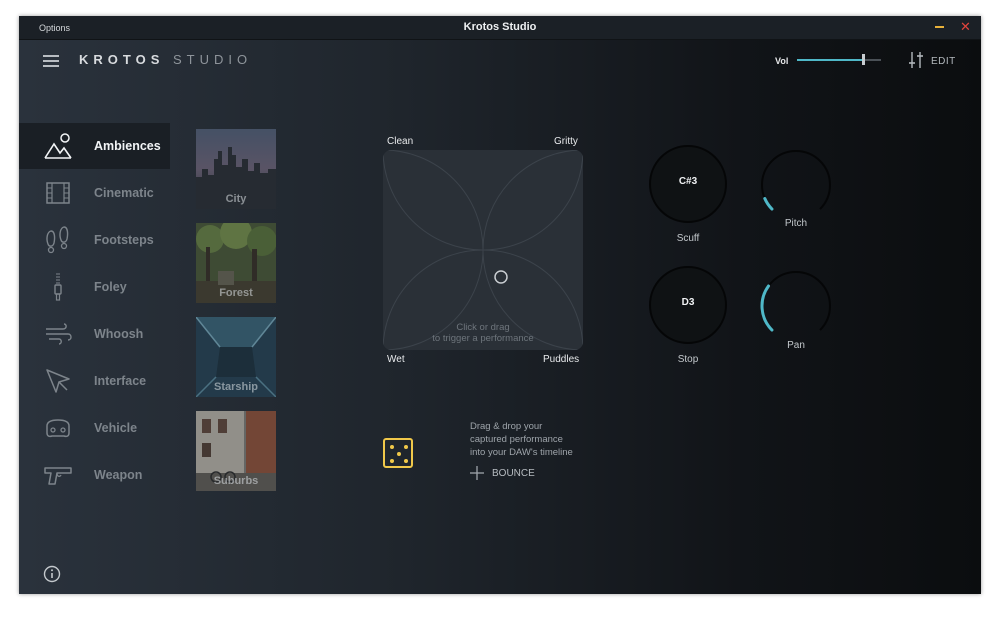 This screenshot has height=617, width=1000. Describe the element at coordinates (116, 428) in the screenshot. I see `category-label: Vehicle` at that location.